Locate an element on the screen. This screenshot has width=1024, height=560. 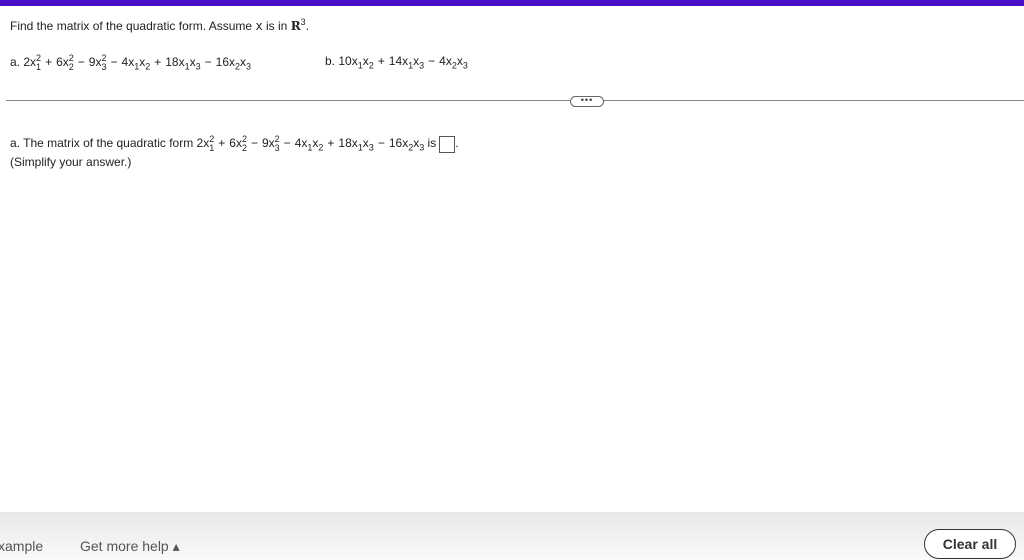
expand-more-button: ••• is located at coordinates (587, 101).